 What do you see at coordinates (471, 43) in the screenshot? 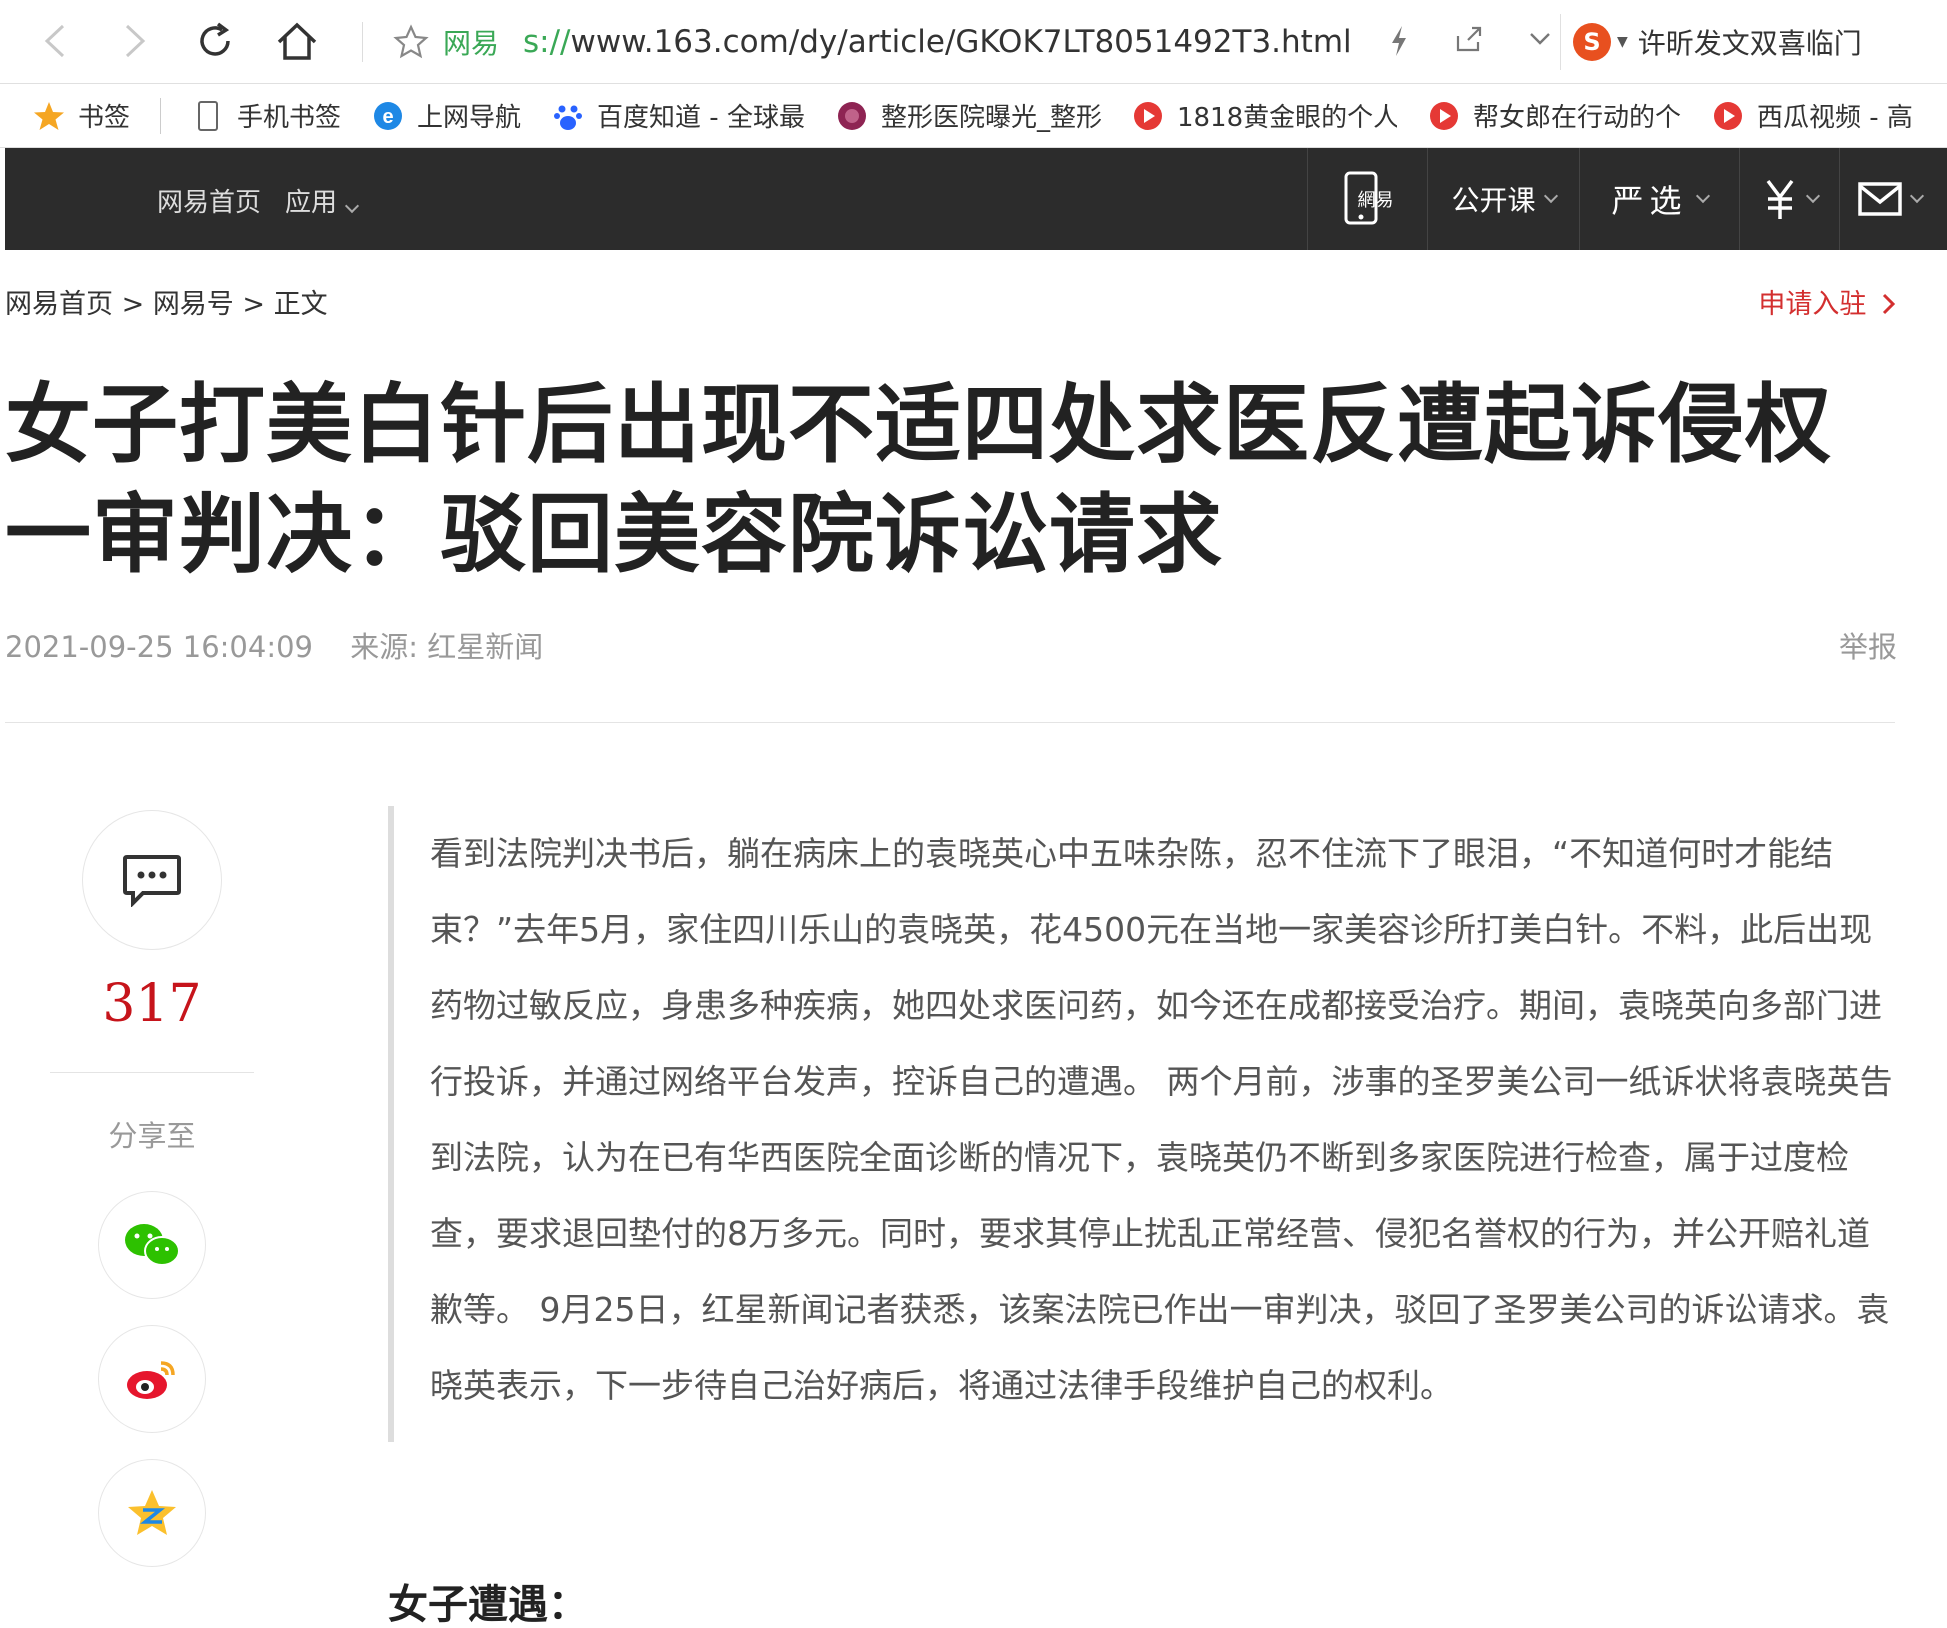
I see `site-label: 网易` at bounding box center [471, 43].